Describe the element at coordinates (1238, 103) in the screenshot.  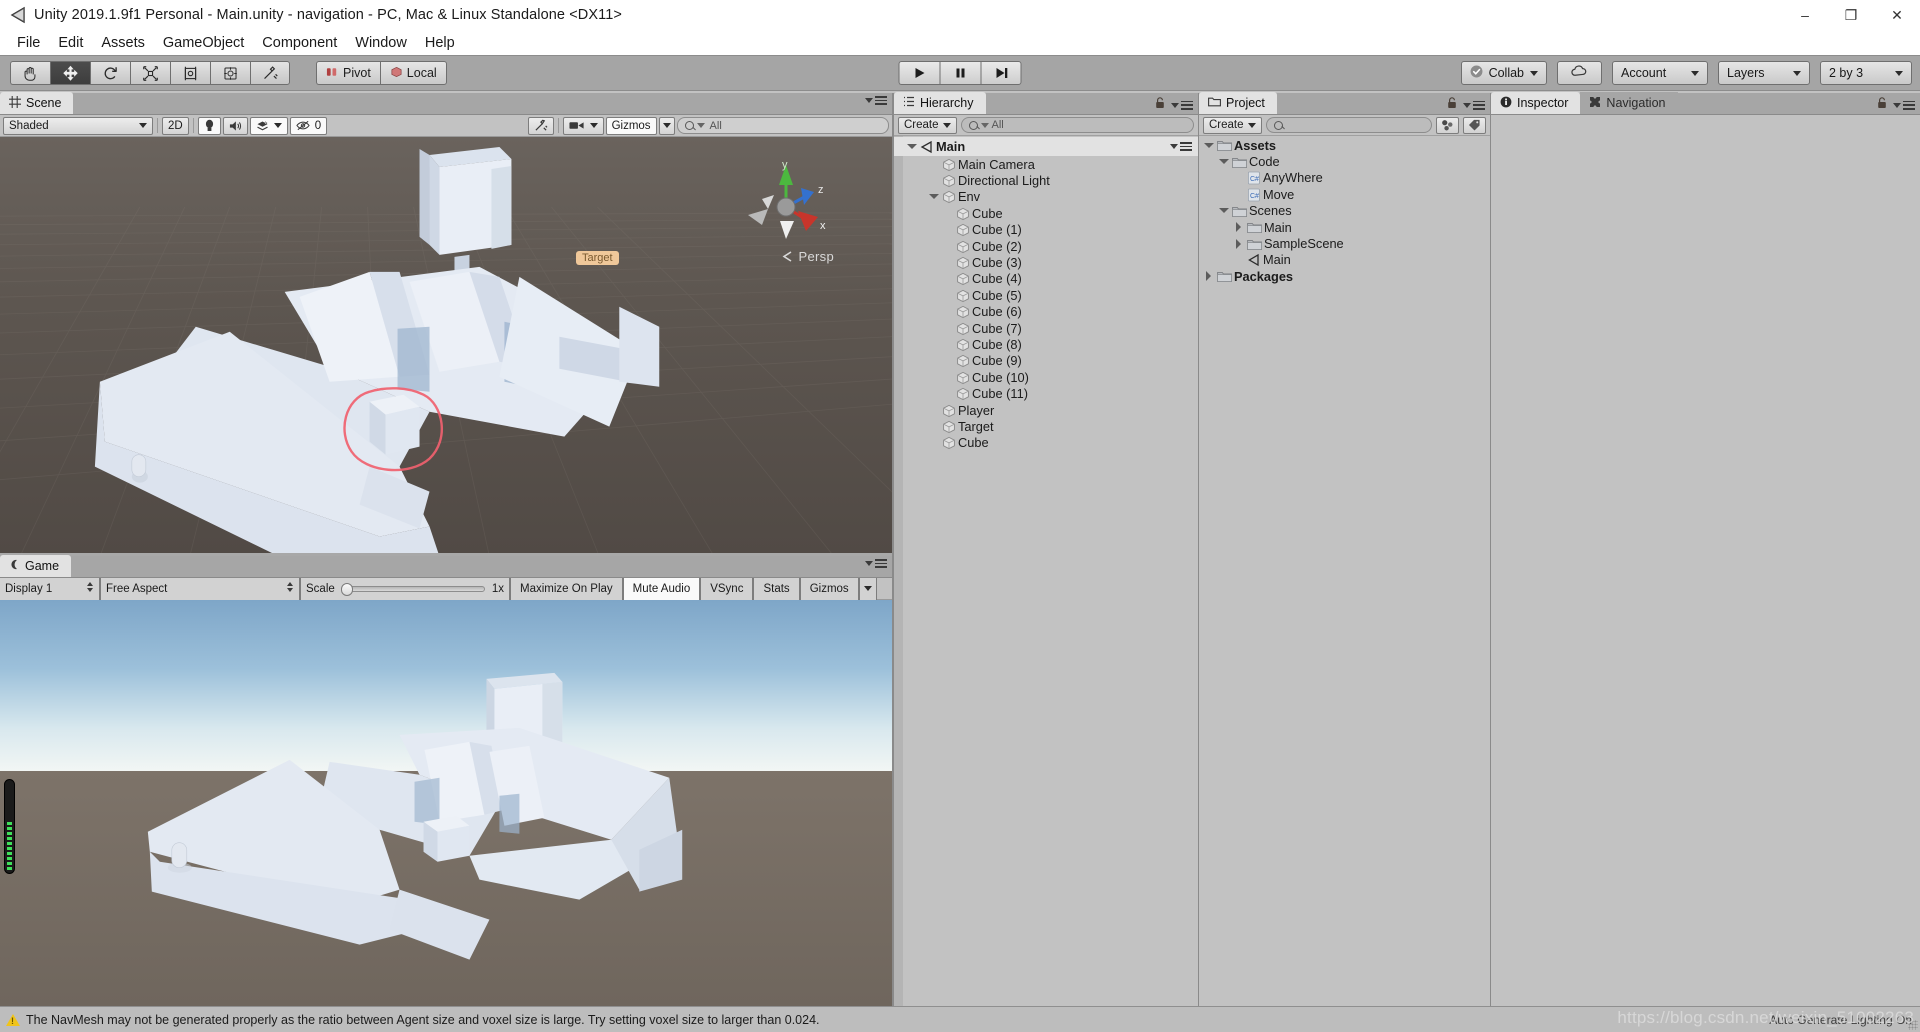
I see `tab-project: Project` at that location.